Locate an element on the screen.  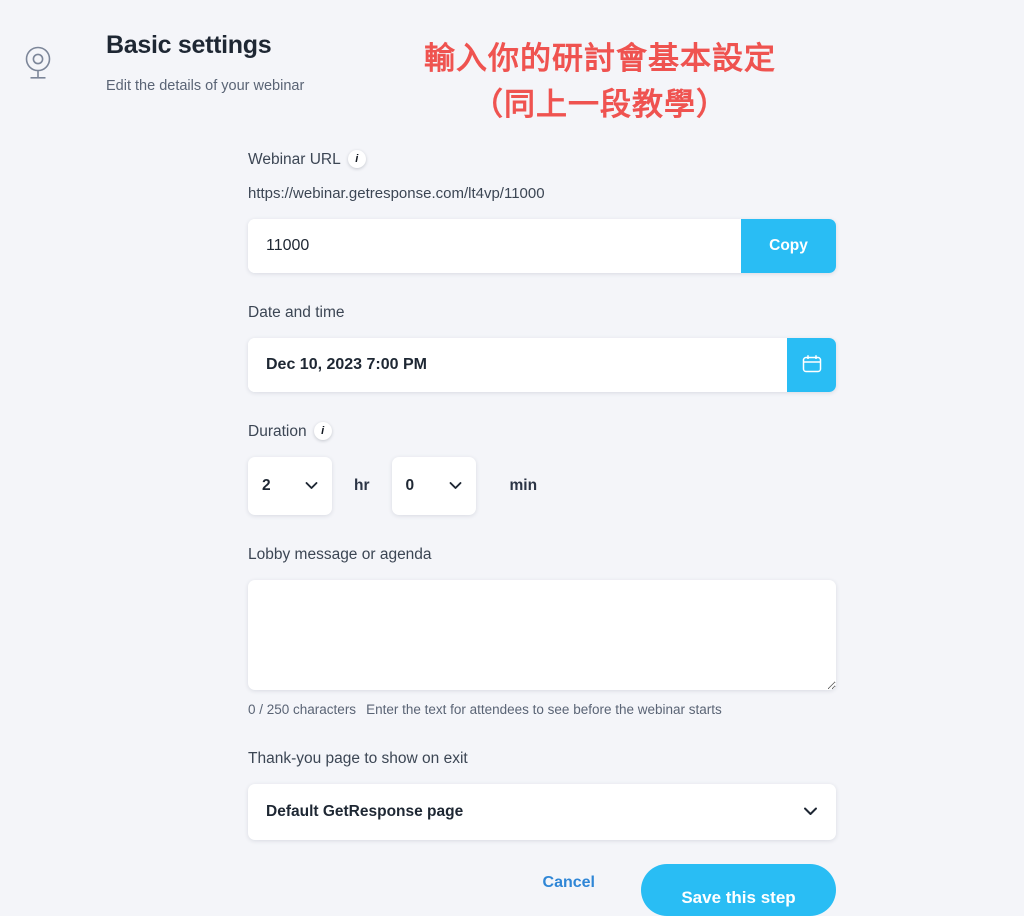
date-time-input is located at coordinates (517, 365).